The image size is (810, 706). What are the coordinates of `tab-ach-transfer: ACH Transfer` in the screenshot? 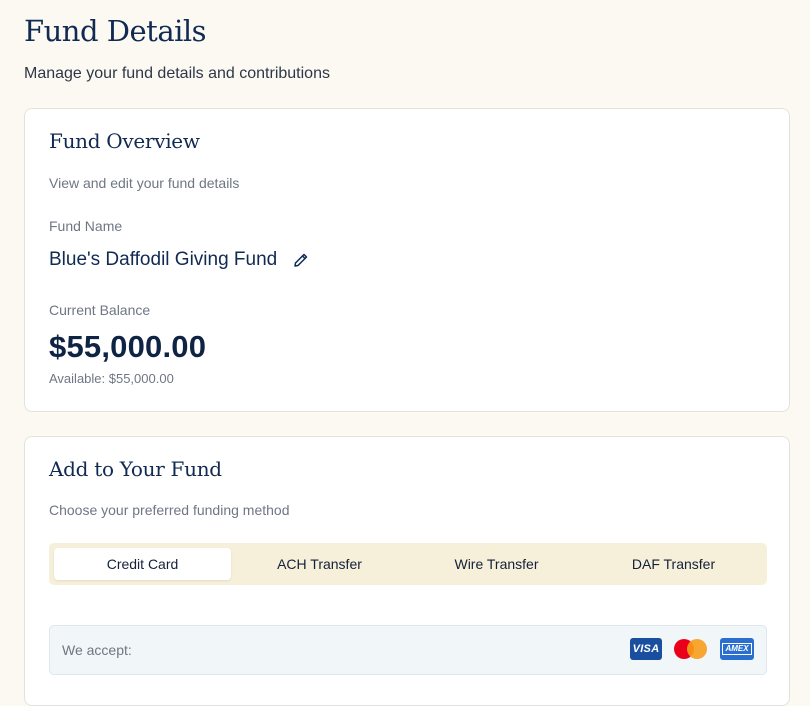 It's located at (319, 564).